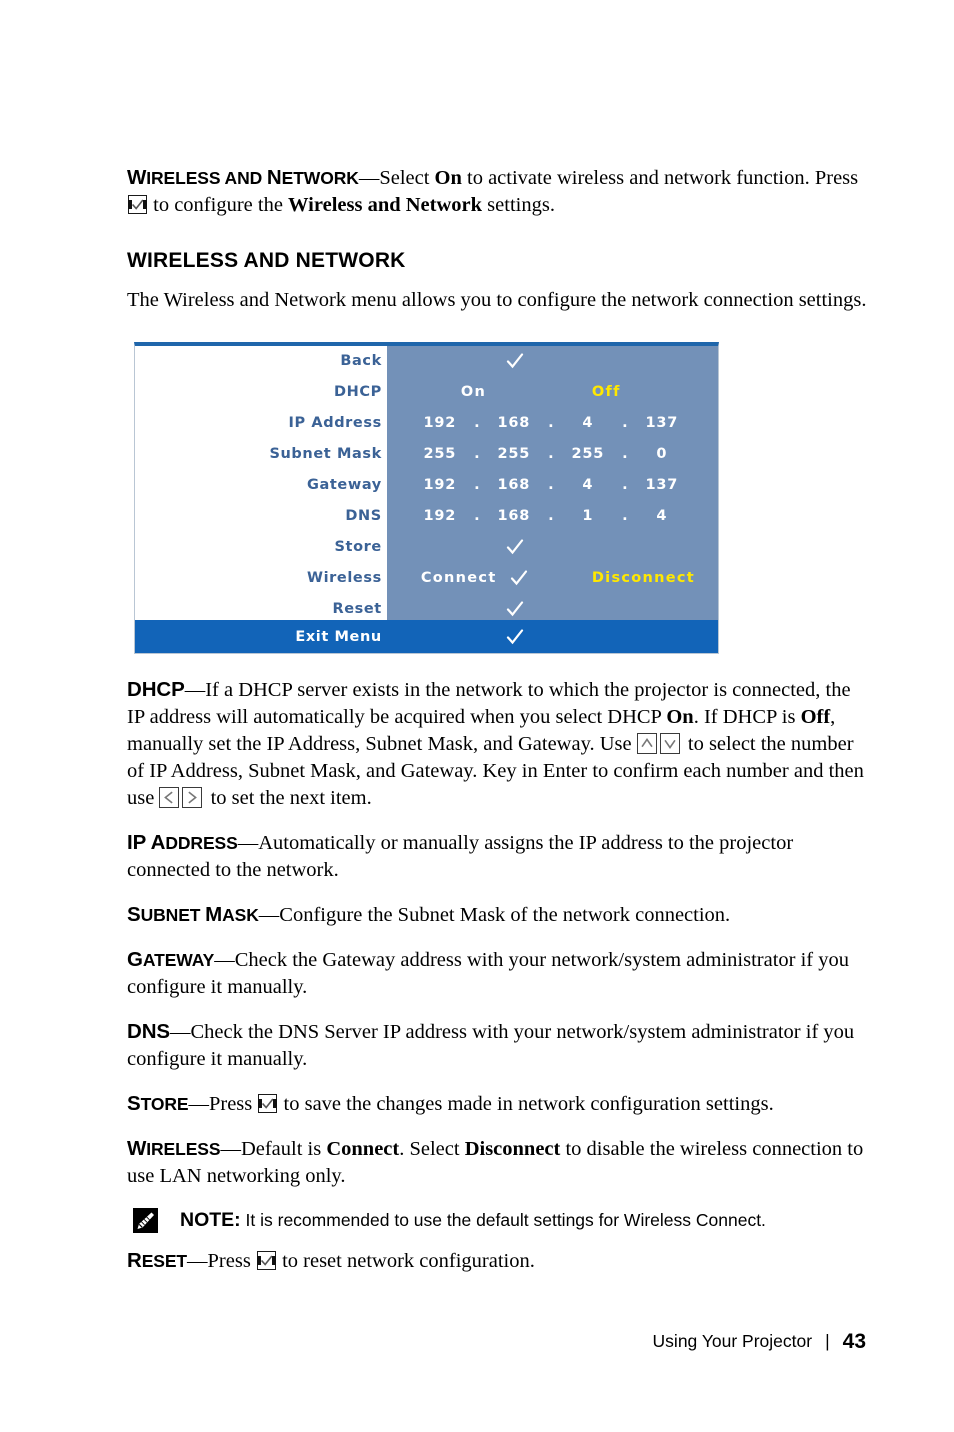  Describe the element at coordinates (448, 178) in the screenshot. I see `intro-bold-on: On` at that location.